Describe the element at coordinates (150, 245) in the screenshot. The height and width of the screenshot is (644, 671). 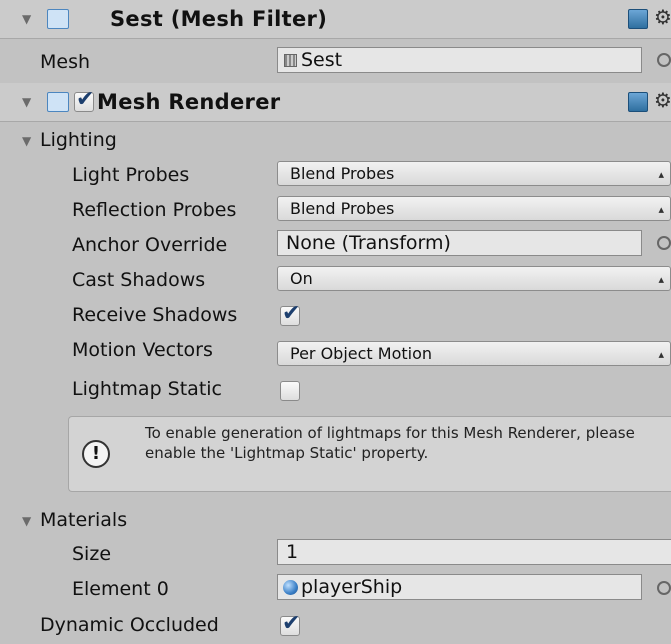
I see `anchor-override-label: Anchor Override` at that location.